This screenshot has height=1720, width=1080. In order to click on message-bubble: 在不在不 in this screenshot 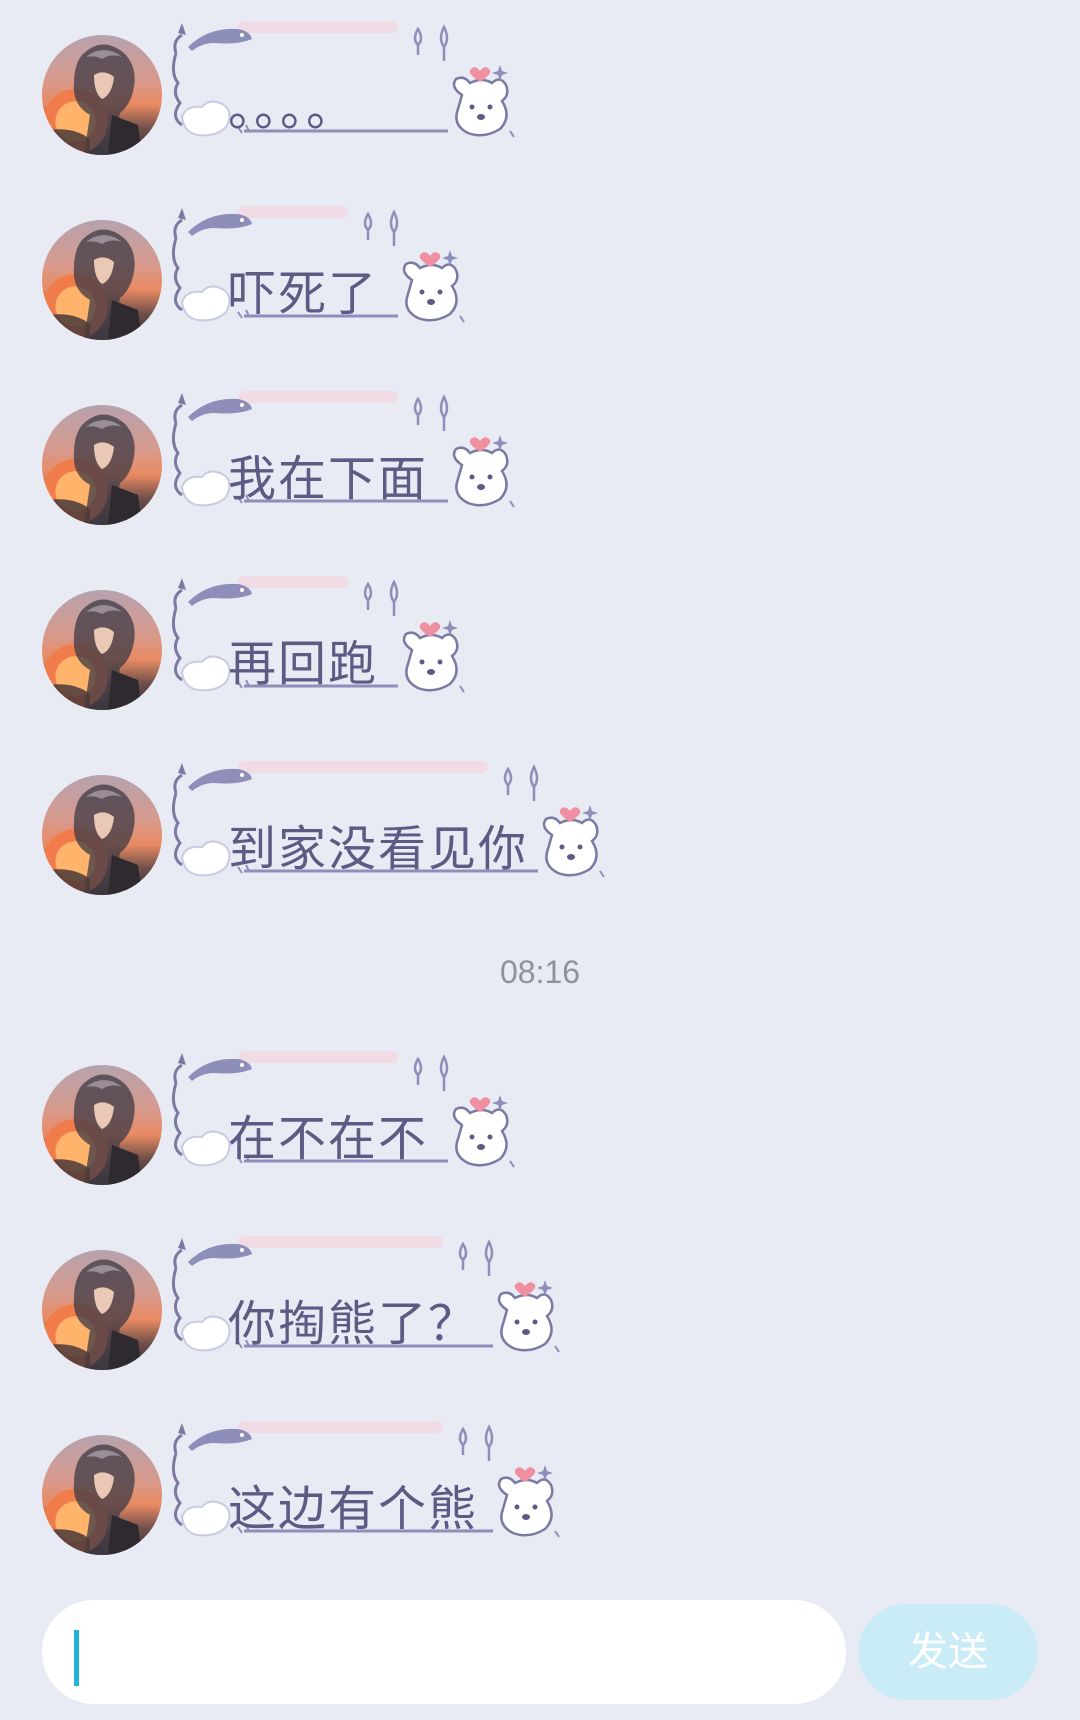, I will do `click(341, 1108)`.